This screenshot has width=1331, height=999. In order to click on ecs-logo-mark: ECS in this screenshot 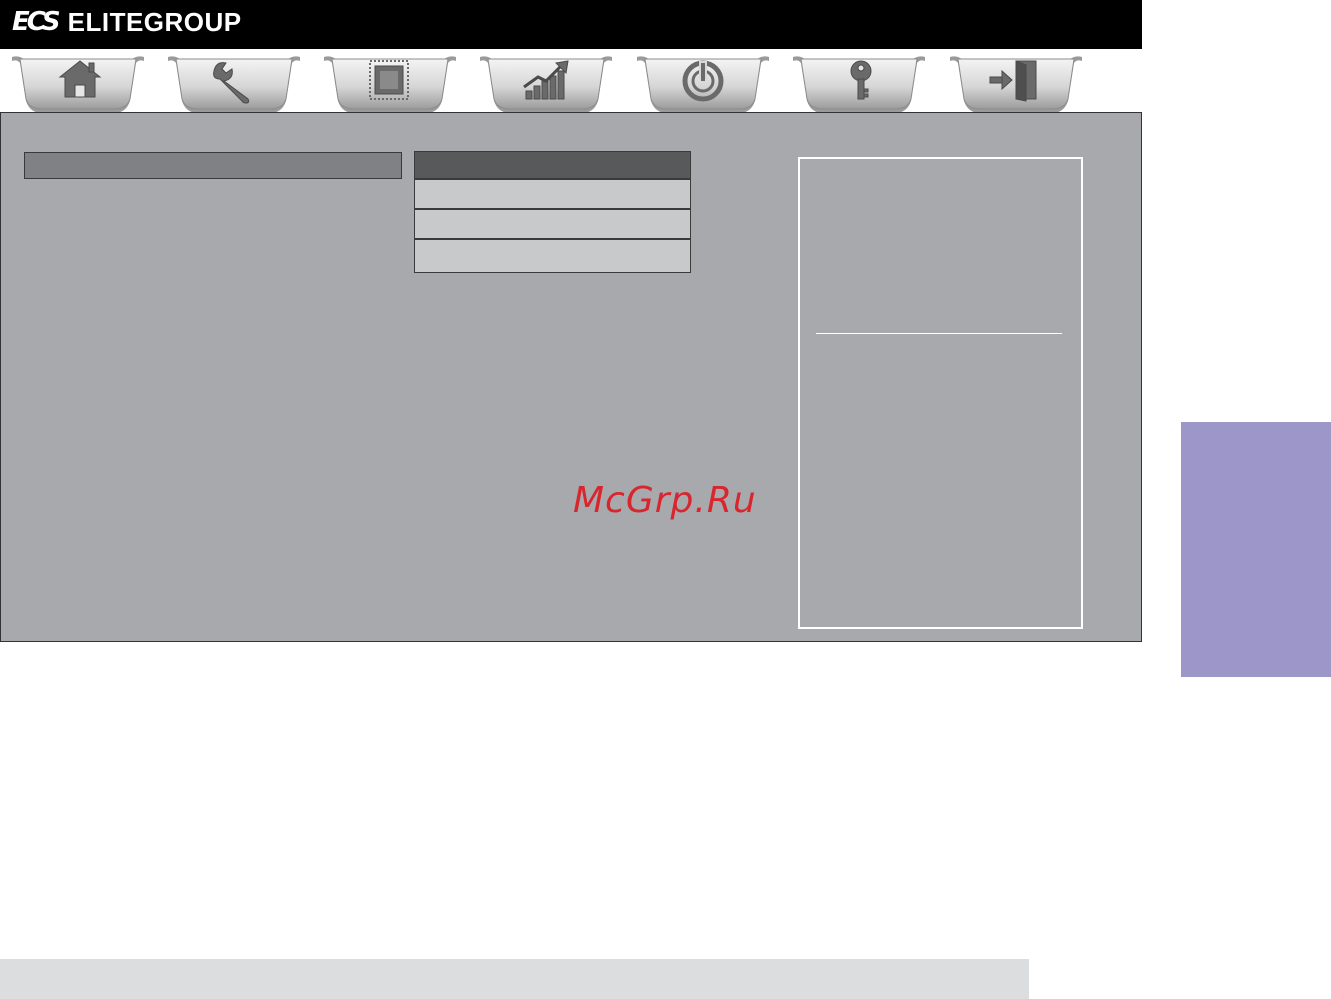, I will do `click(36, 22)`.